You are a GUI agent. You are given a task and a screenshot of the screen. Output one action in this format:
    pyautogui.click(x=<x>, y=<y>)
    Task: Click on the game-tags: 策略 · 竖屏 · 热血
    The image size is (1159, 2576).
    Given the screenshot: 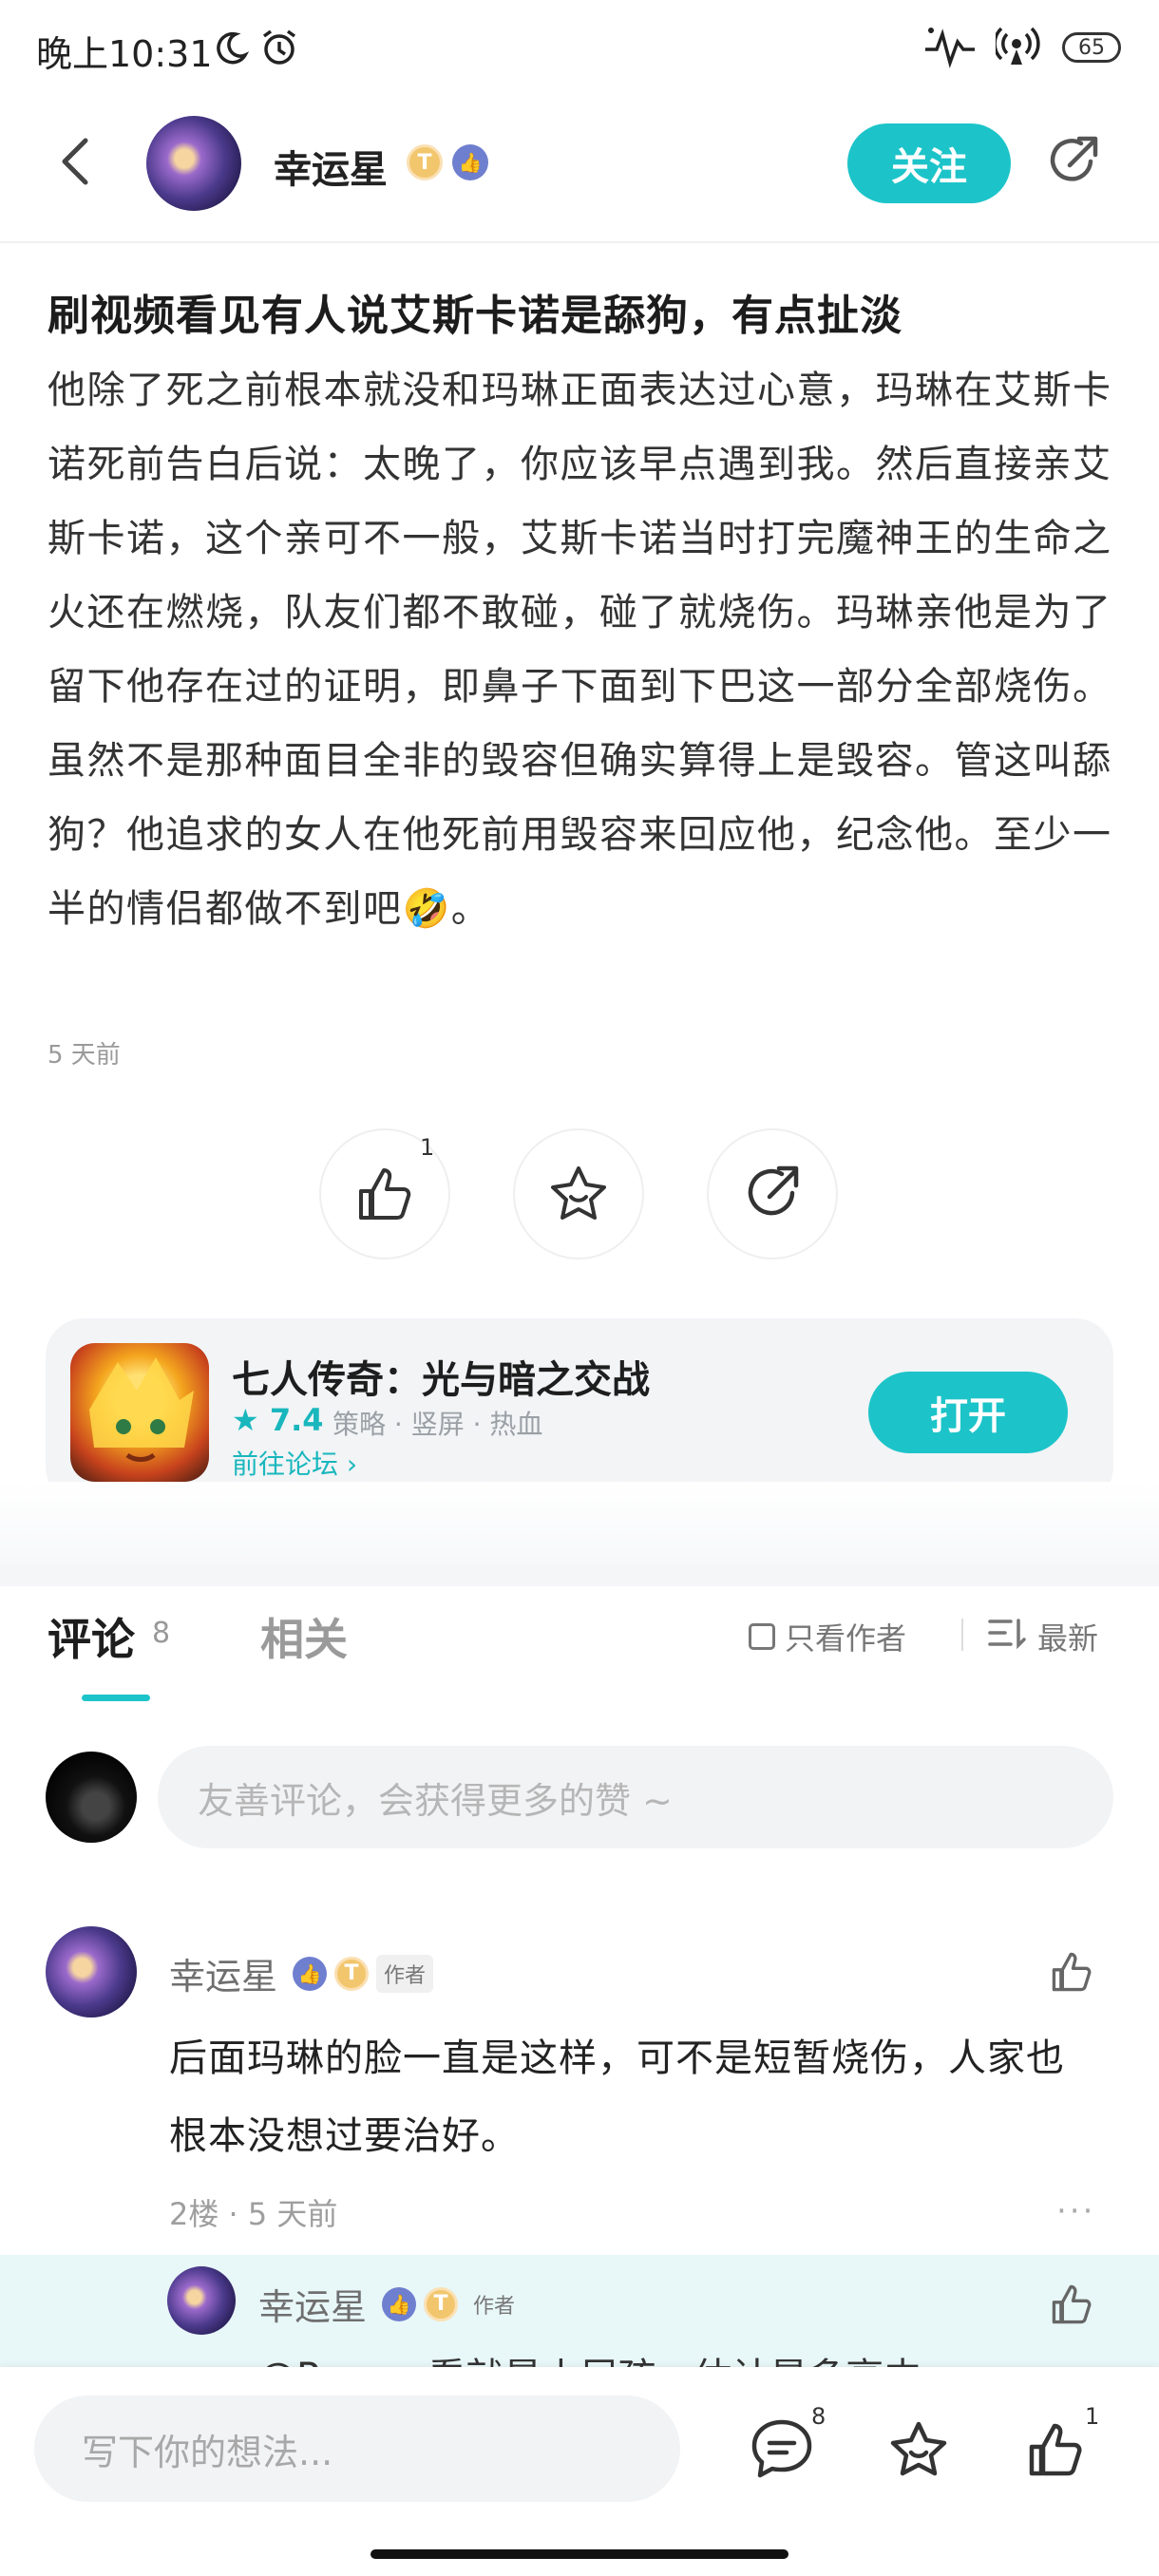 What is the action you would take?
    pyautogui.click(x=437, y=1424)
    